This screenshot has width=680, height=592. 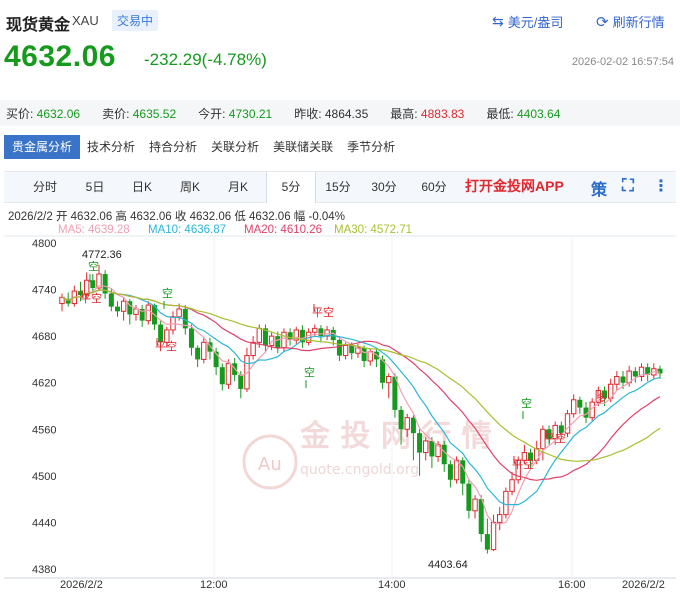 I want to click on x-tick-label: 16:00, so click(x=572, y=585).